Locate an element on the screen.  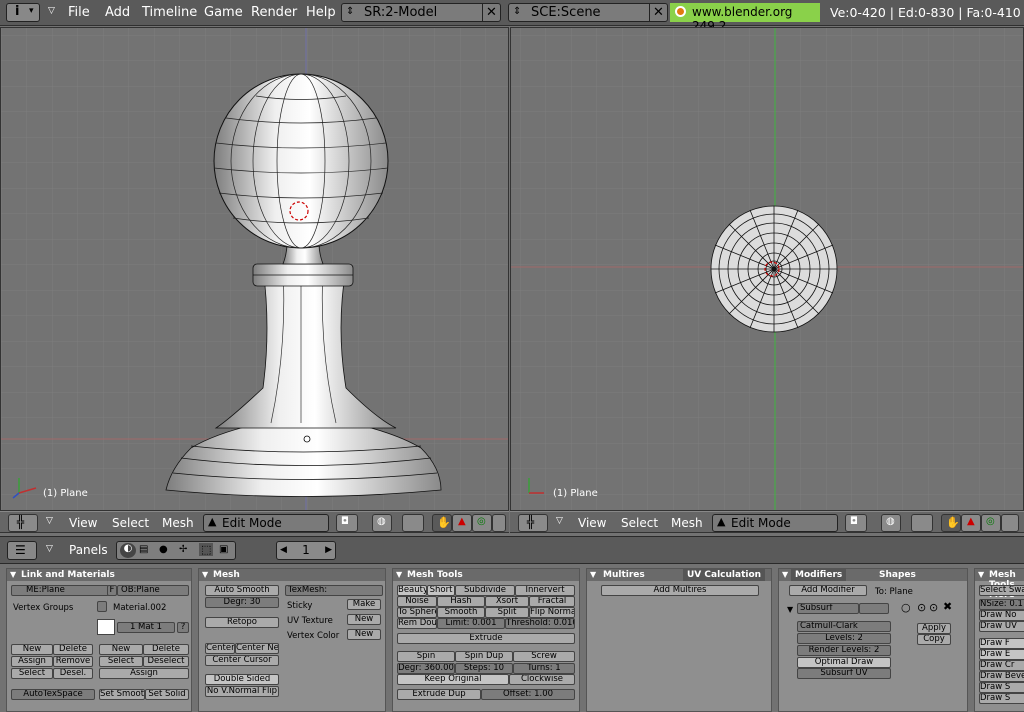
vgroup-delete-button: Delete is located at coordinates (73, 649).